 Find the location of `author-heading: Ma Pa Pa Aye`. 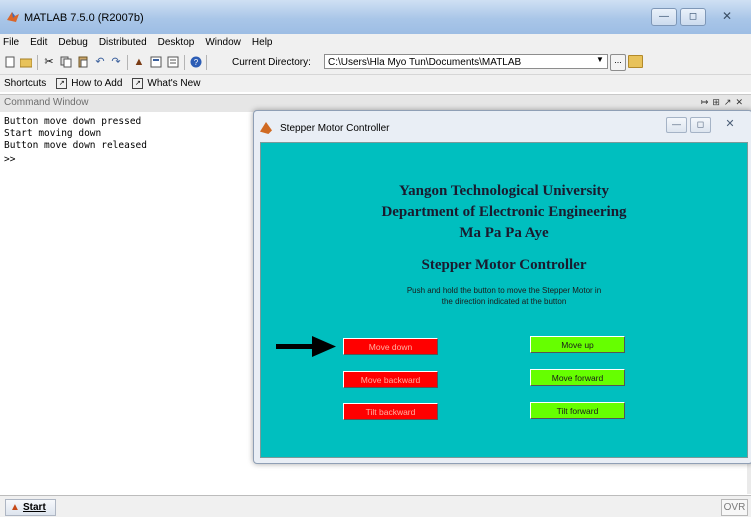

author-heading: Ma Pa Pa Aye is located at coordinates (504, 233).